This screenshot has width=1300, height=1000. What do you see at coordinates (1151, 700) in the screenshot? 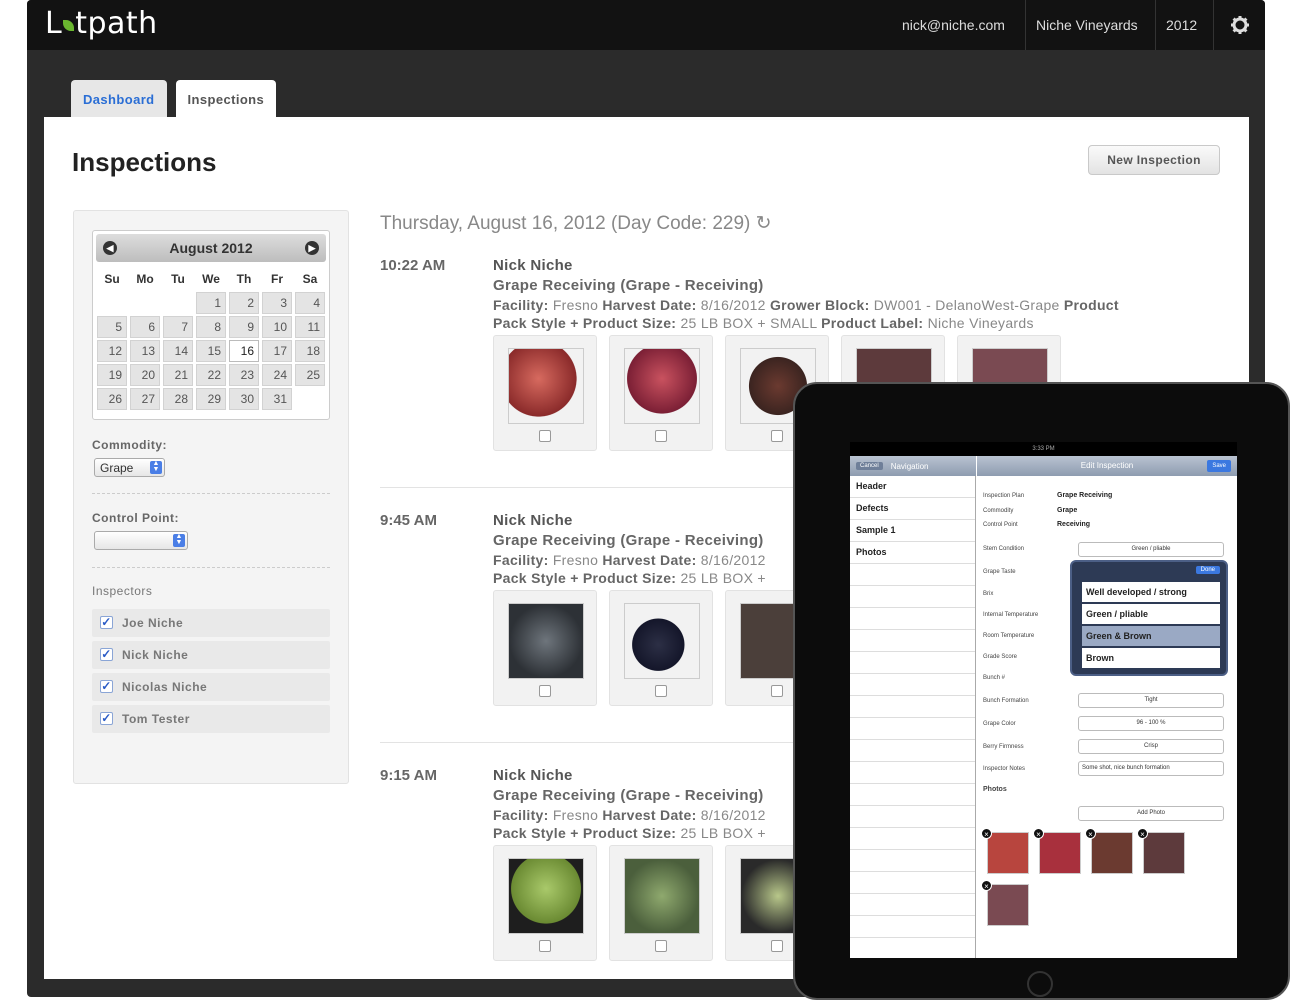
I see `ipad-field-input: Tight` at bounding box center [1151, 700].